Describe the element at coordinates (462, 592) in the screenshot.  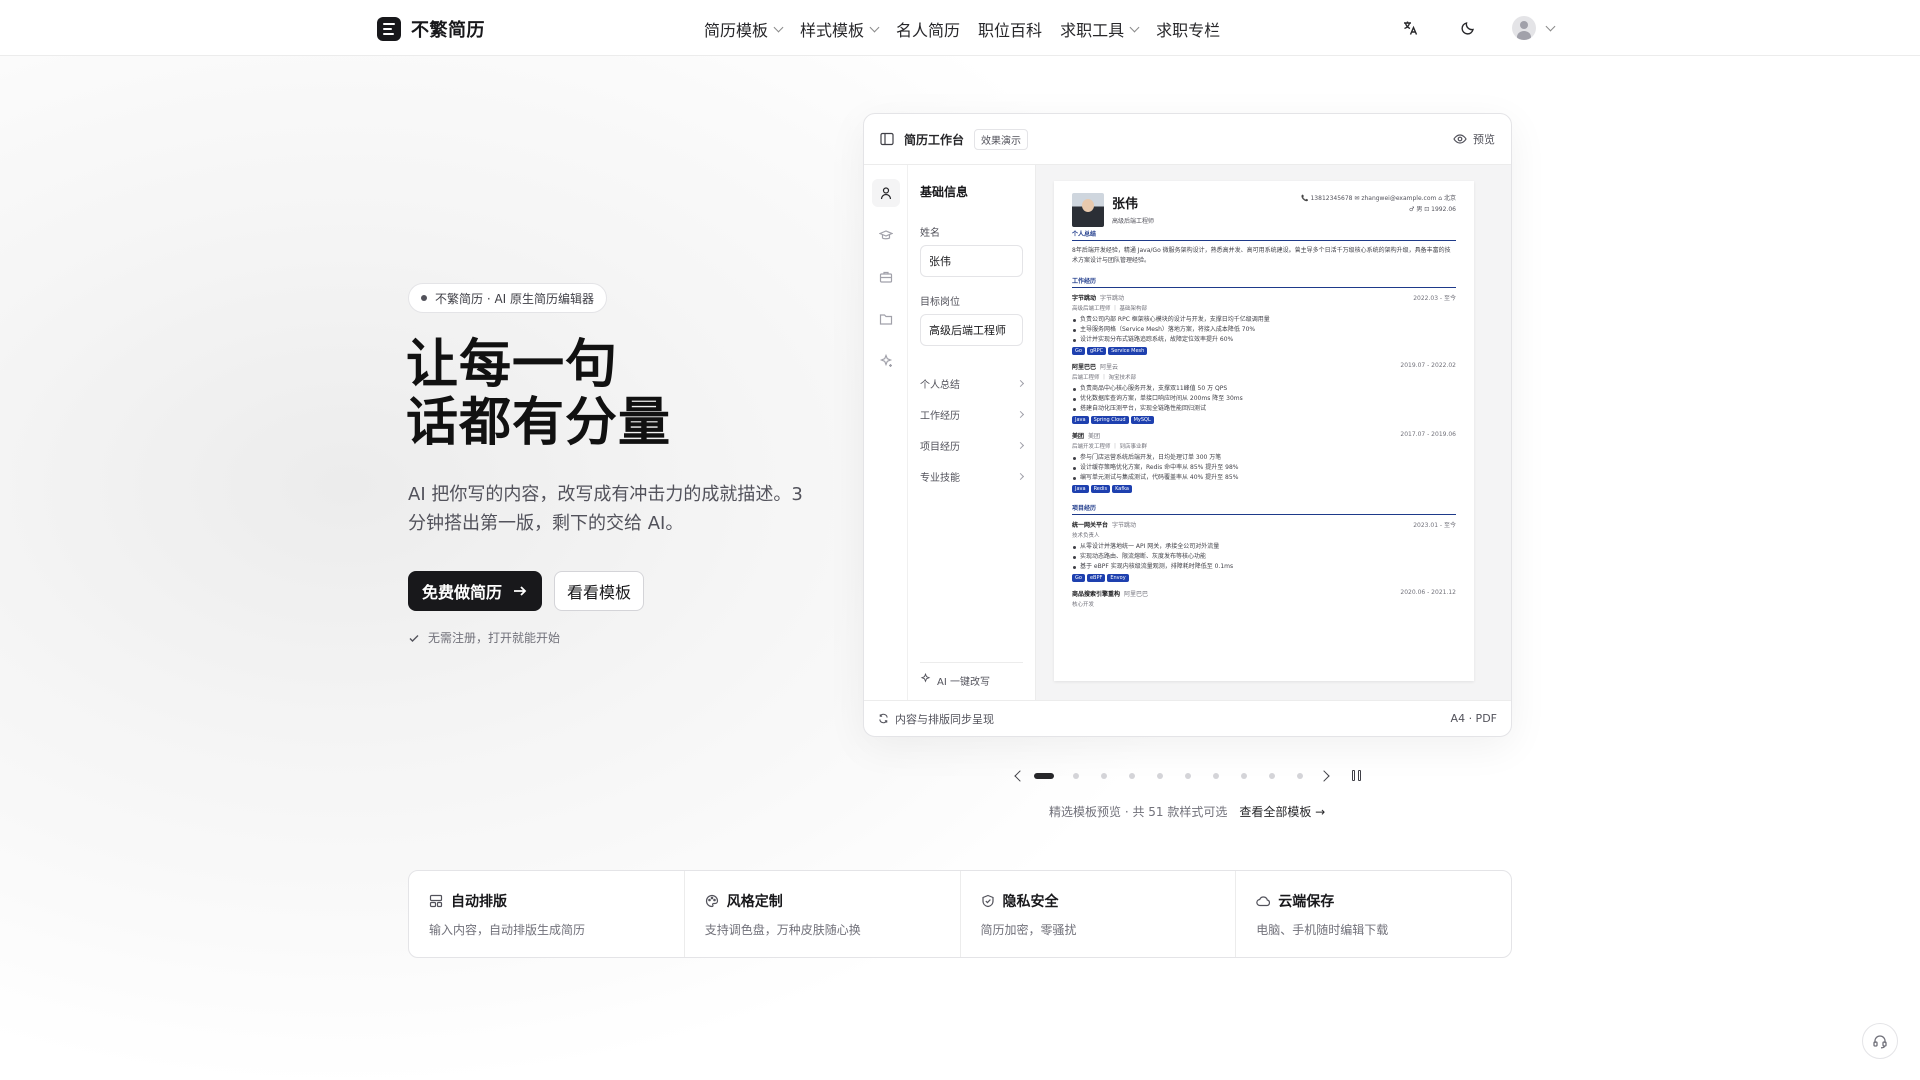
I see `create-resume-label: 免费做简历` at that location.